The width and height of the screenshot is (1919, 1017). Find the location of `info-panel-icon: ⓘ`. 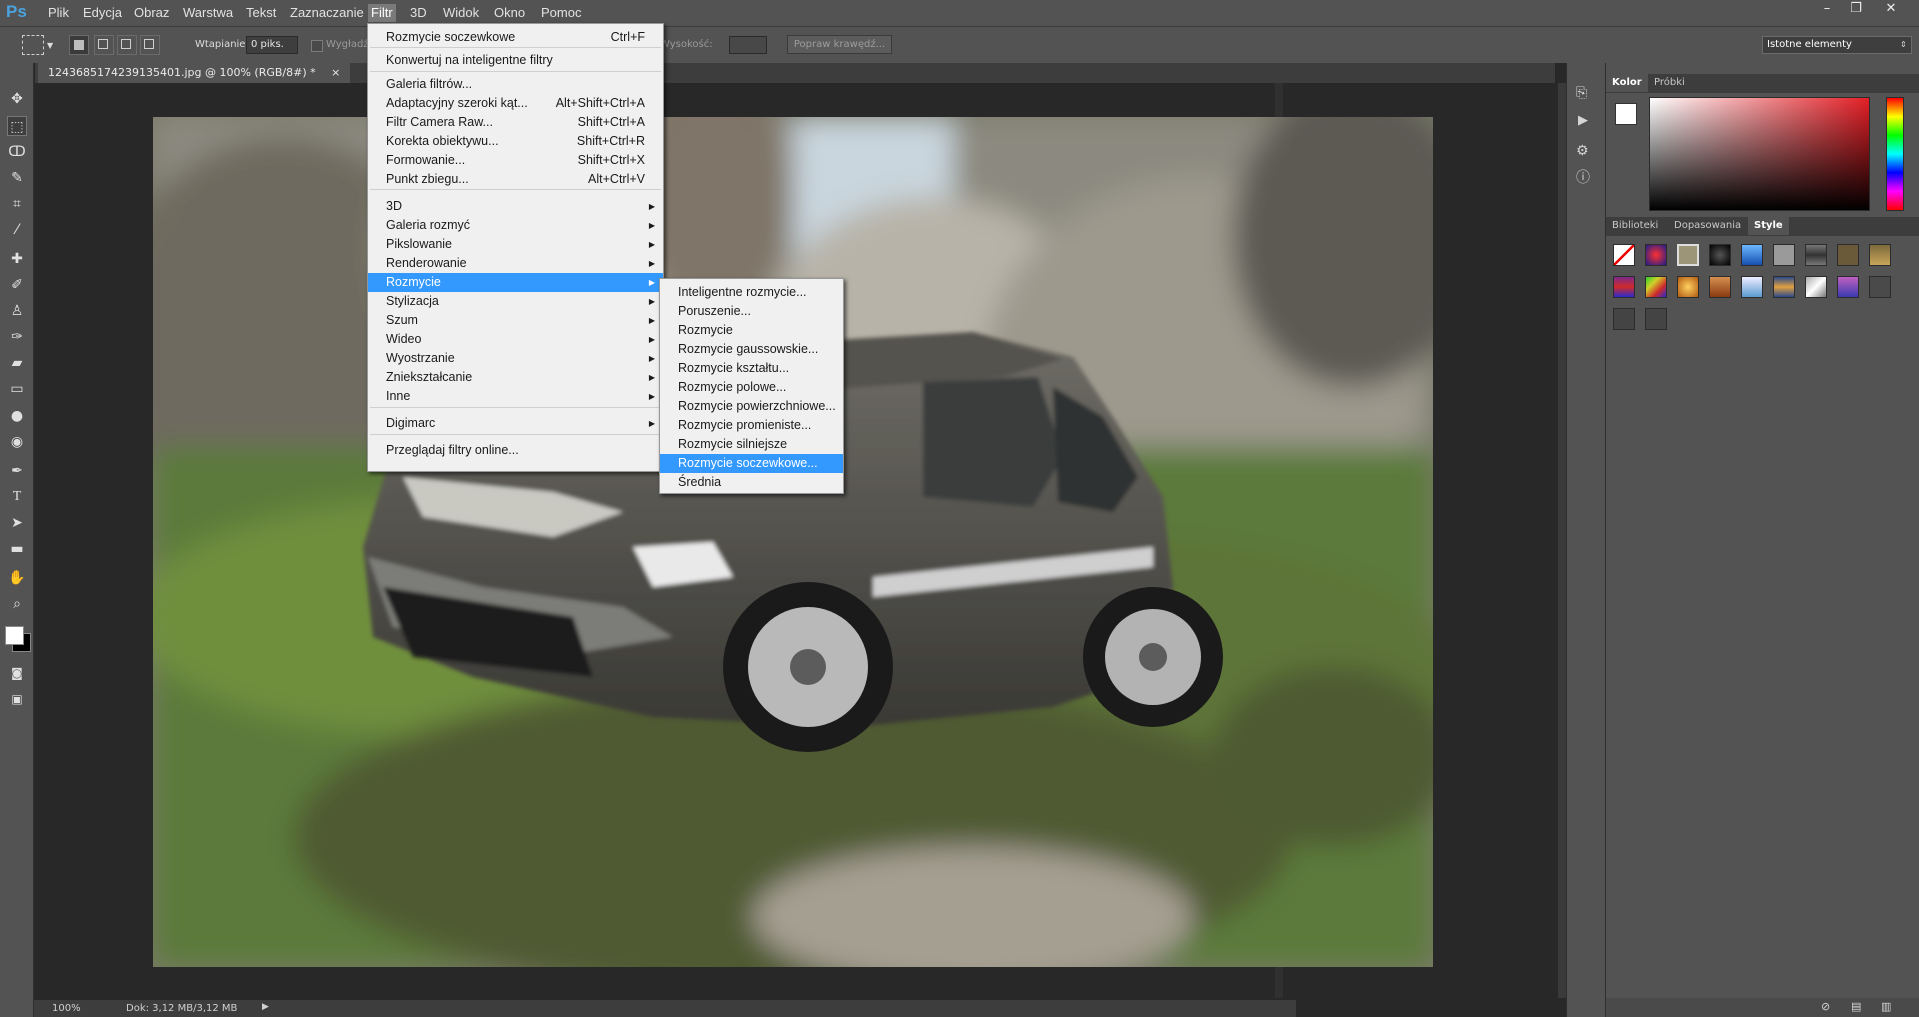

info-panel-icon: ⓘ is located at coordinates (1583, 177).